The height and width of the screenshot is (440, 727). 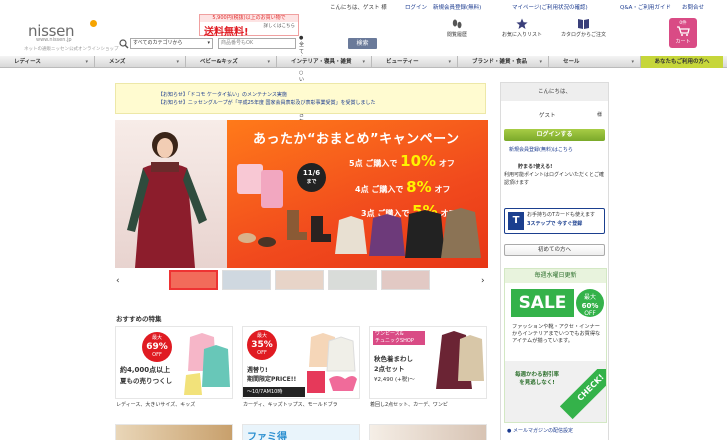 What do you see at coordinates (600, 115) in the screenshot?
I see `sidebar-honorific: 様` at bounding box center [600, 115].